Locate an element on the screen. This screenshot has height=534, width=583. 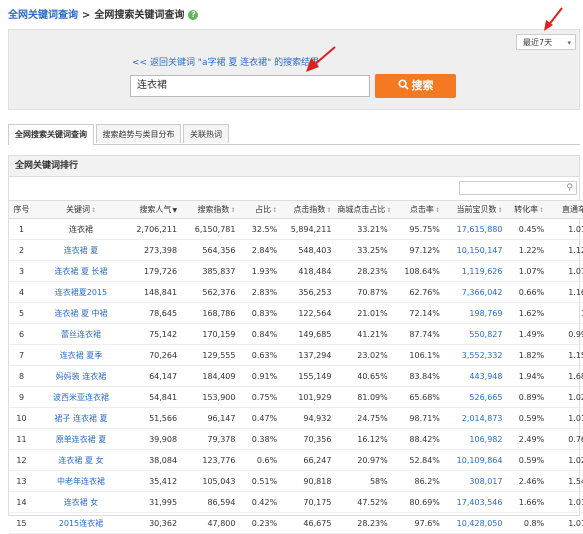
column-header-label: 点击指数 is located at coordinates (309, 209).